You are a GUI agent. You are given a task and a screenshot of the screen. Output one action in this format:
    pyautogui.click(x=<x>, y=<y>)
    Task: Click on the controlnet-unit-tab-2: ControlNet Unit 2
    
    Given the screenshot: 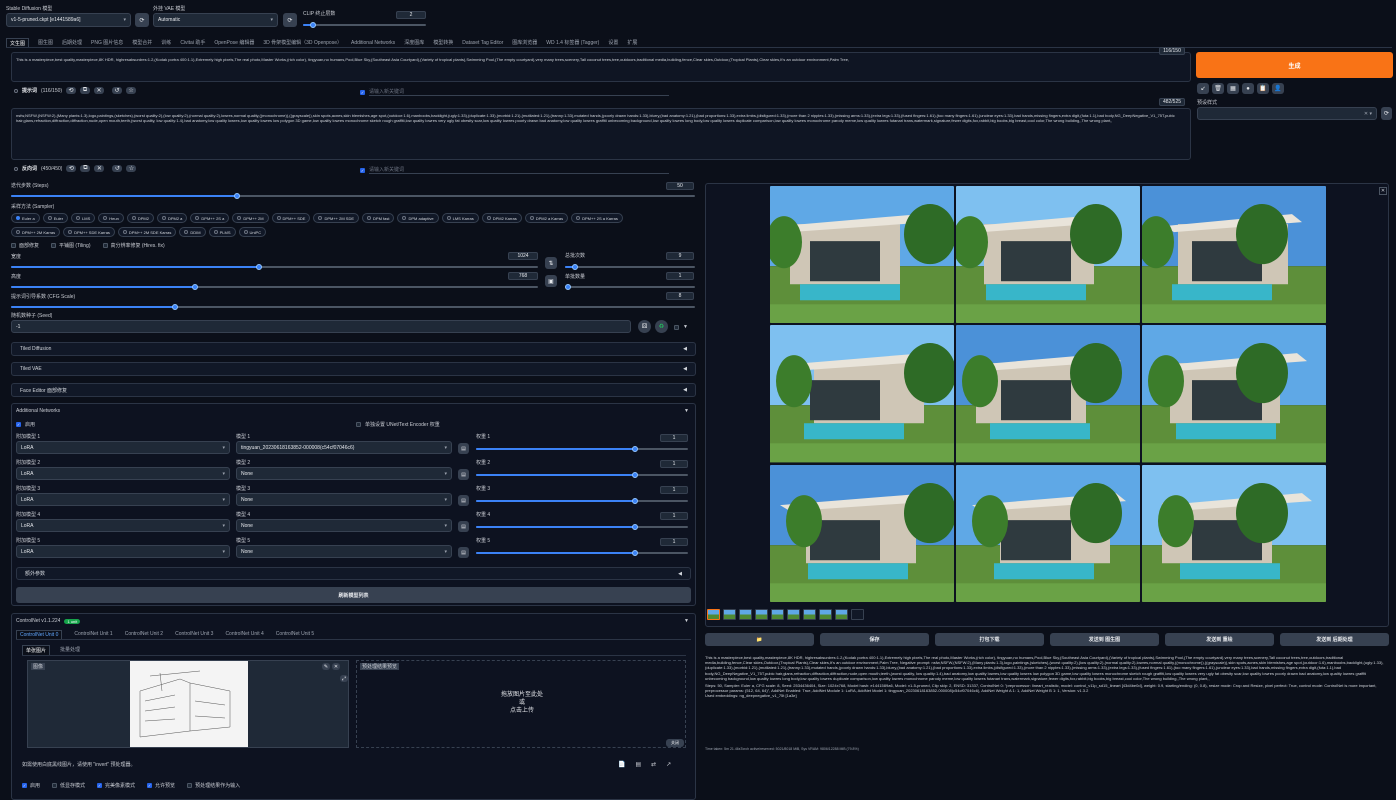 What is the action you would take?
    pyautogui.click(x=144, y=634)
    